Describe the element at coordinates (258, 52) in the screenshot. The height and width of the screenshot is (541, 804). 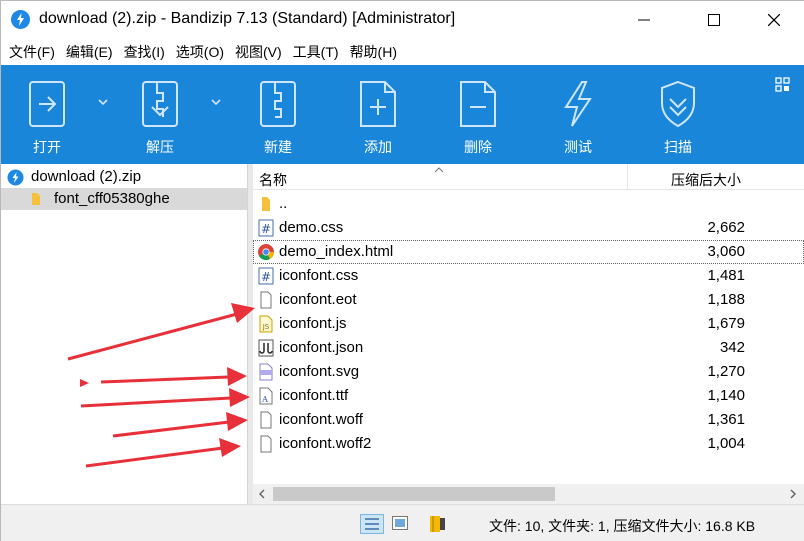
I see `menu-view: 视图(V)` at that location.